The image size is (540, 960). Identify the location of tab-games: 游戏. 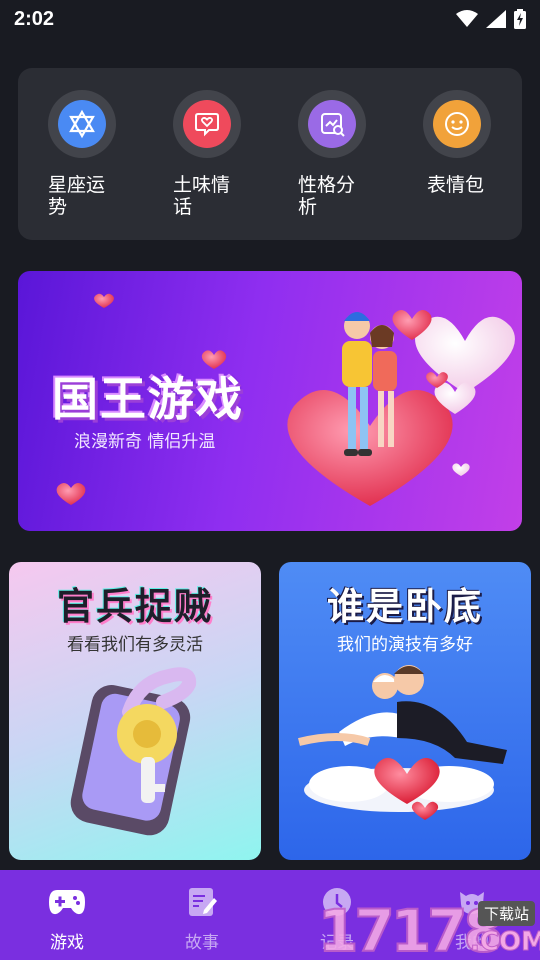
(67, 918).